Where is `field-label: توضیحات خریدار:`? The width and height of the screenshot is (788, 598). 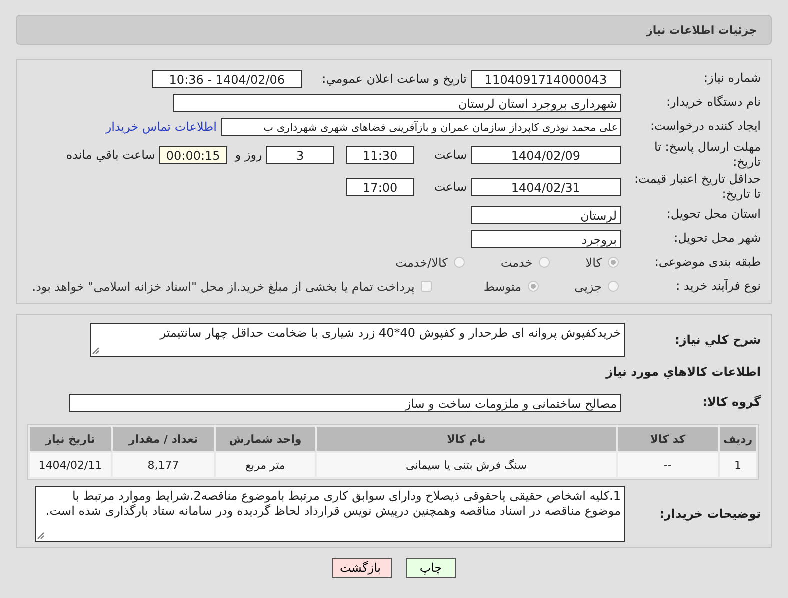
field-label: توضیحات خریدار: is located at coordinates (709, 514).